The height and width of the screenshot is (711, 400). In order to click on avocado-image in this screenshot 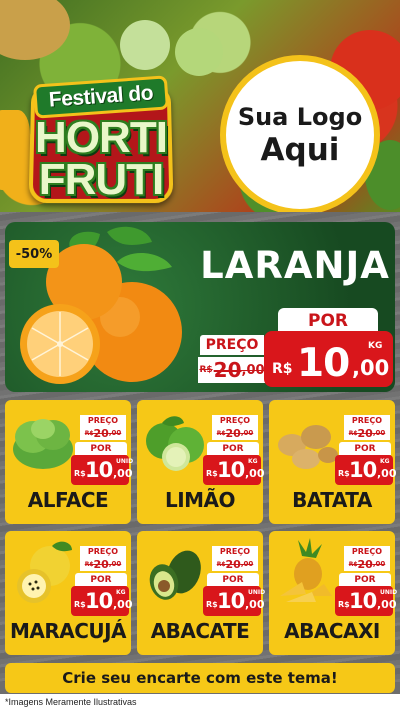, I will do `click(175, 575)`.